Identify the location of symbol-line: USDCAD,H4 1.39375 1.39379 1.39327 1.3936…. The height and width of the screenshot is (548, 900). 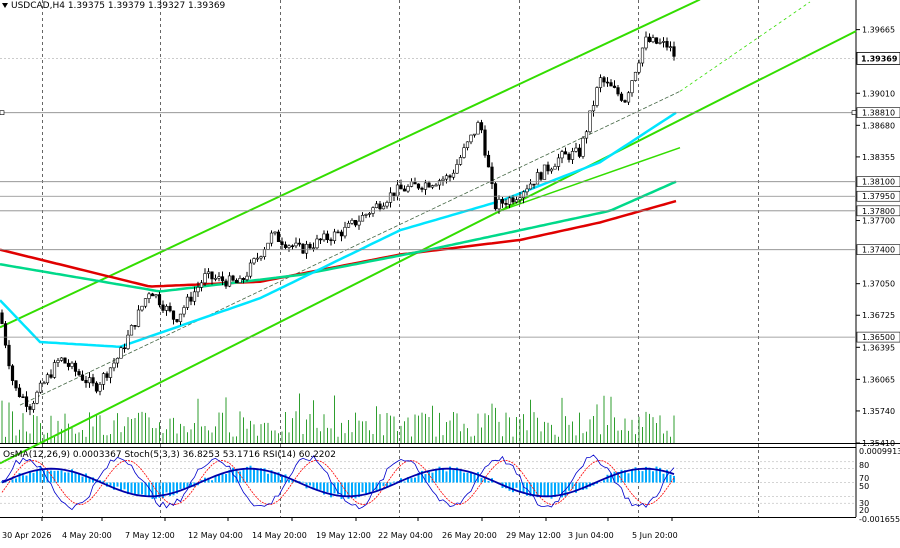
(118, 6).